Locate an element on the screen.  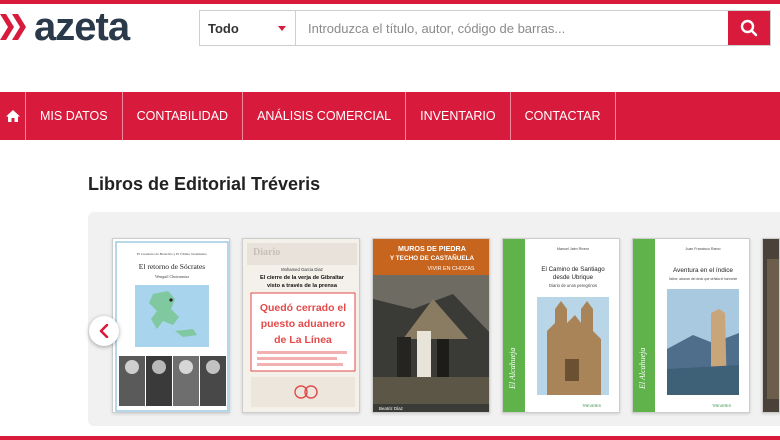
search-button is located at coordinates (749, 28).